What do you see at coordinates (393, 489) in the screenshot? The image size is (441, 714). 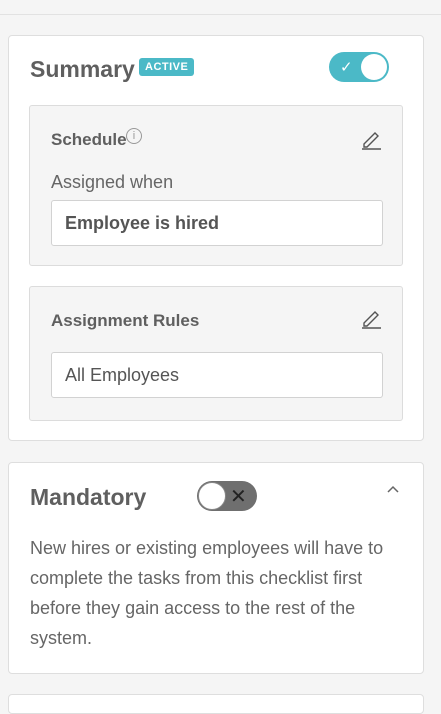 I see `chevron-up-icon` at bounding box center [393, 489].